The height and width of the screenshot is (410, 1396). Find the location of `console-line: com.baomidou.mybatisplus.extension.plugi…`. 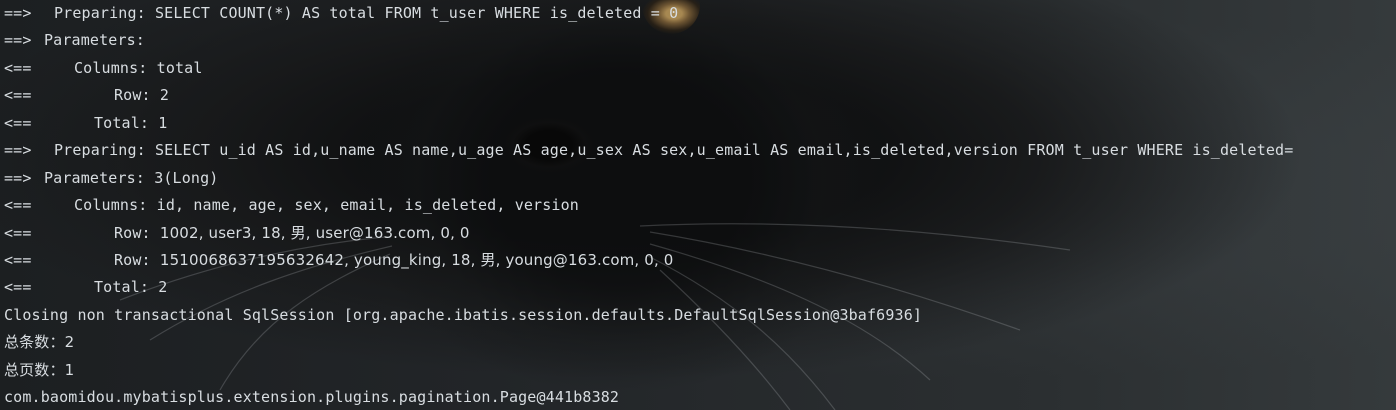

console-line: com.baomidou.mybatisplus.extension.plugi… is located at coordinates (700, 397).